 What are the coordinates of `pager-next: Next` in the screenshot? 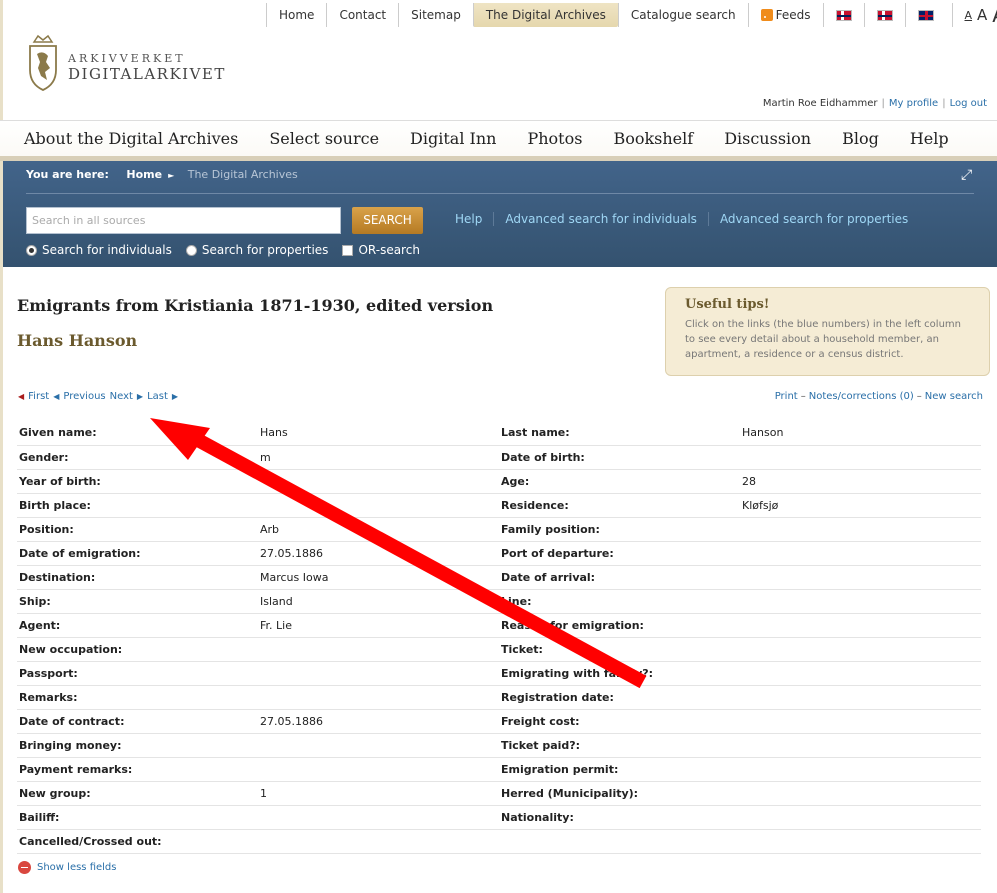 It's located at (121, 396).